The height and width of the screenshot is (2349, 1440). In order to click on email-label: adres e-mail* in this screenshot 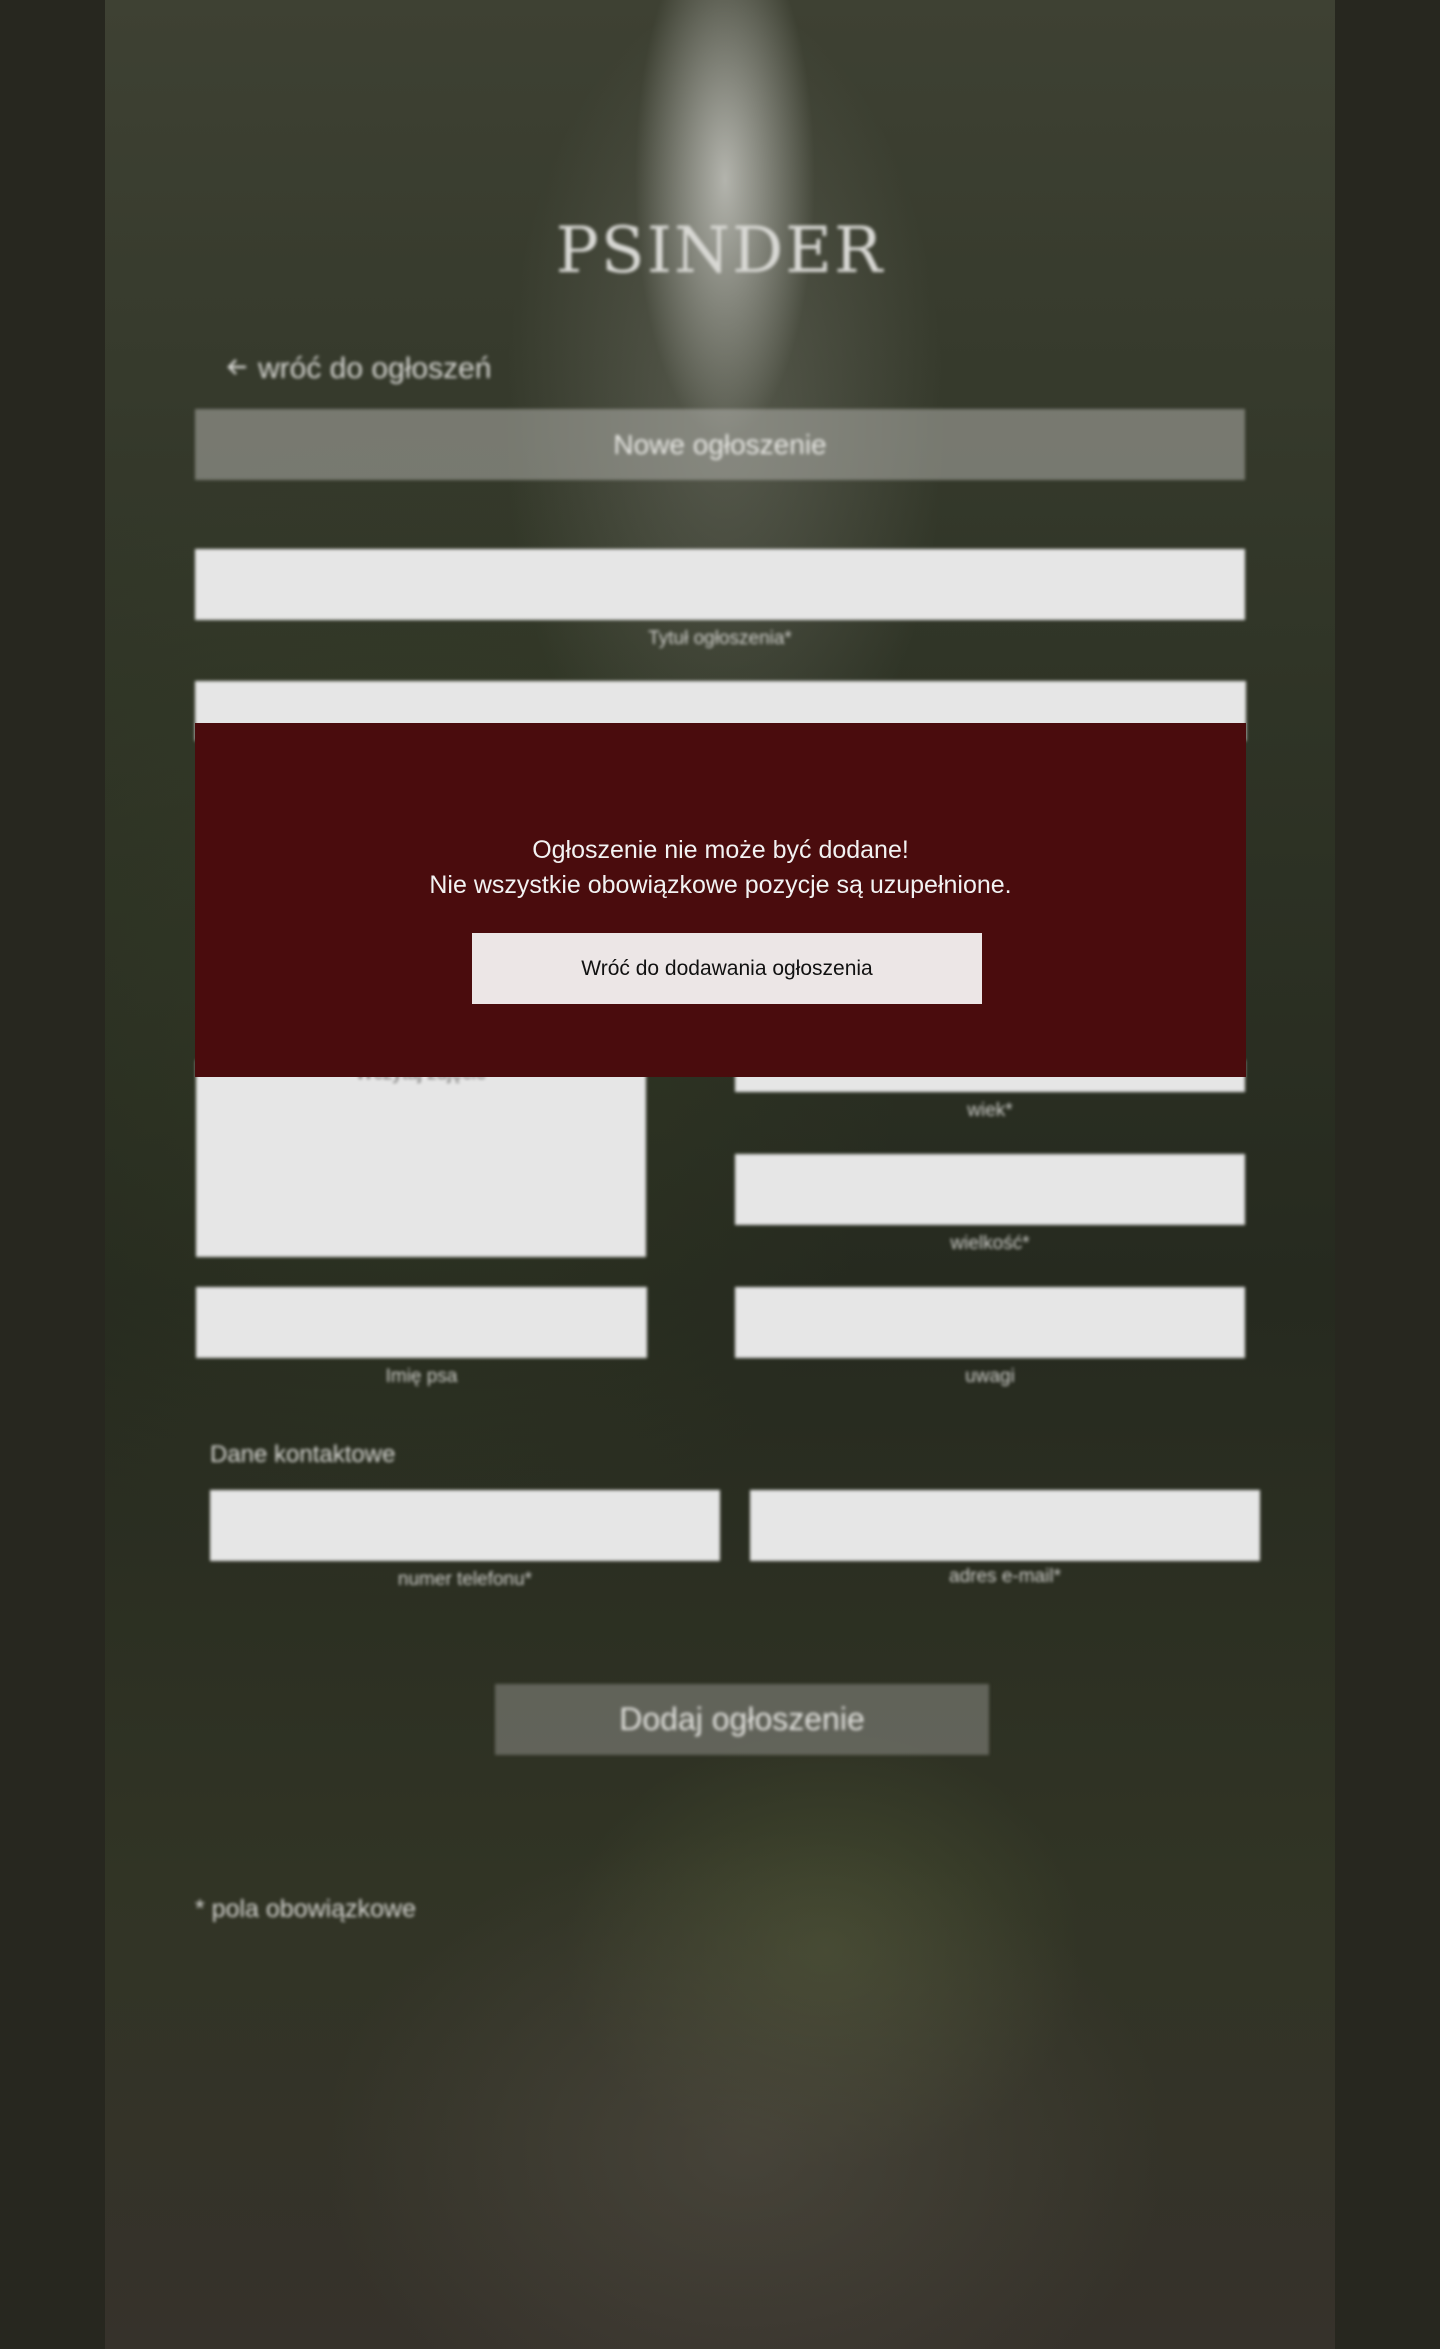, I will do `click(1005, 1576)`.